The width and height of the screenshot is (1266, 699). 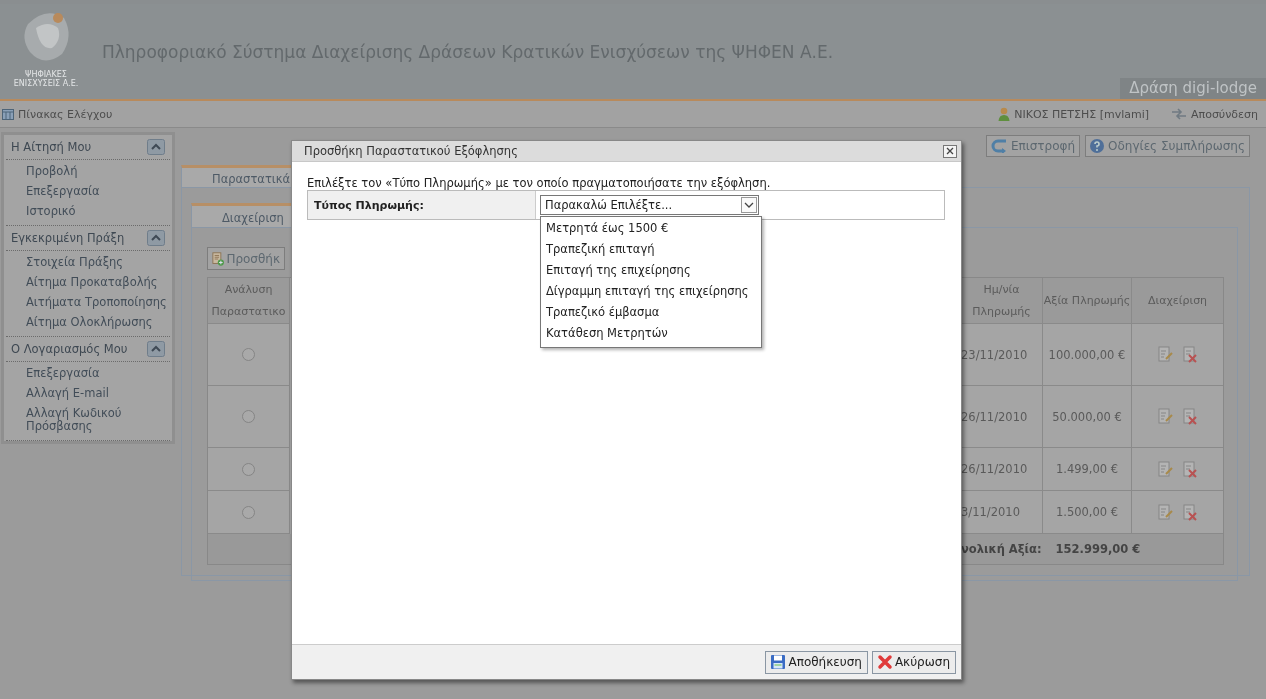 I want to click on sidebar-item: Αιτήματα Τροποποίησης, so click(x=88, y=303).